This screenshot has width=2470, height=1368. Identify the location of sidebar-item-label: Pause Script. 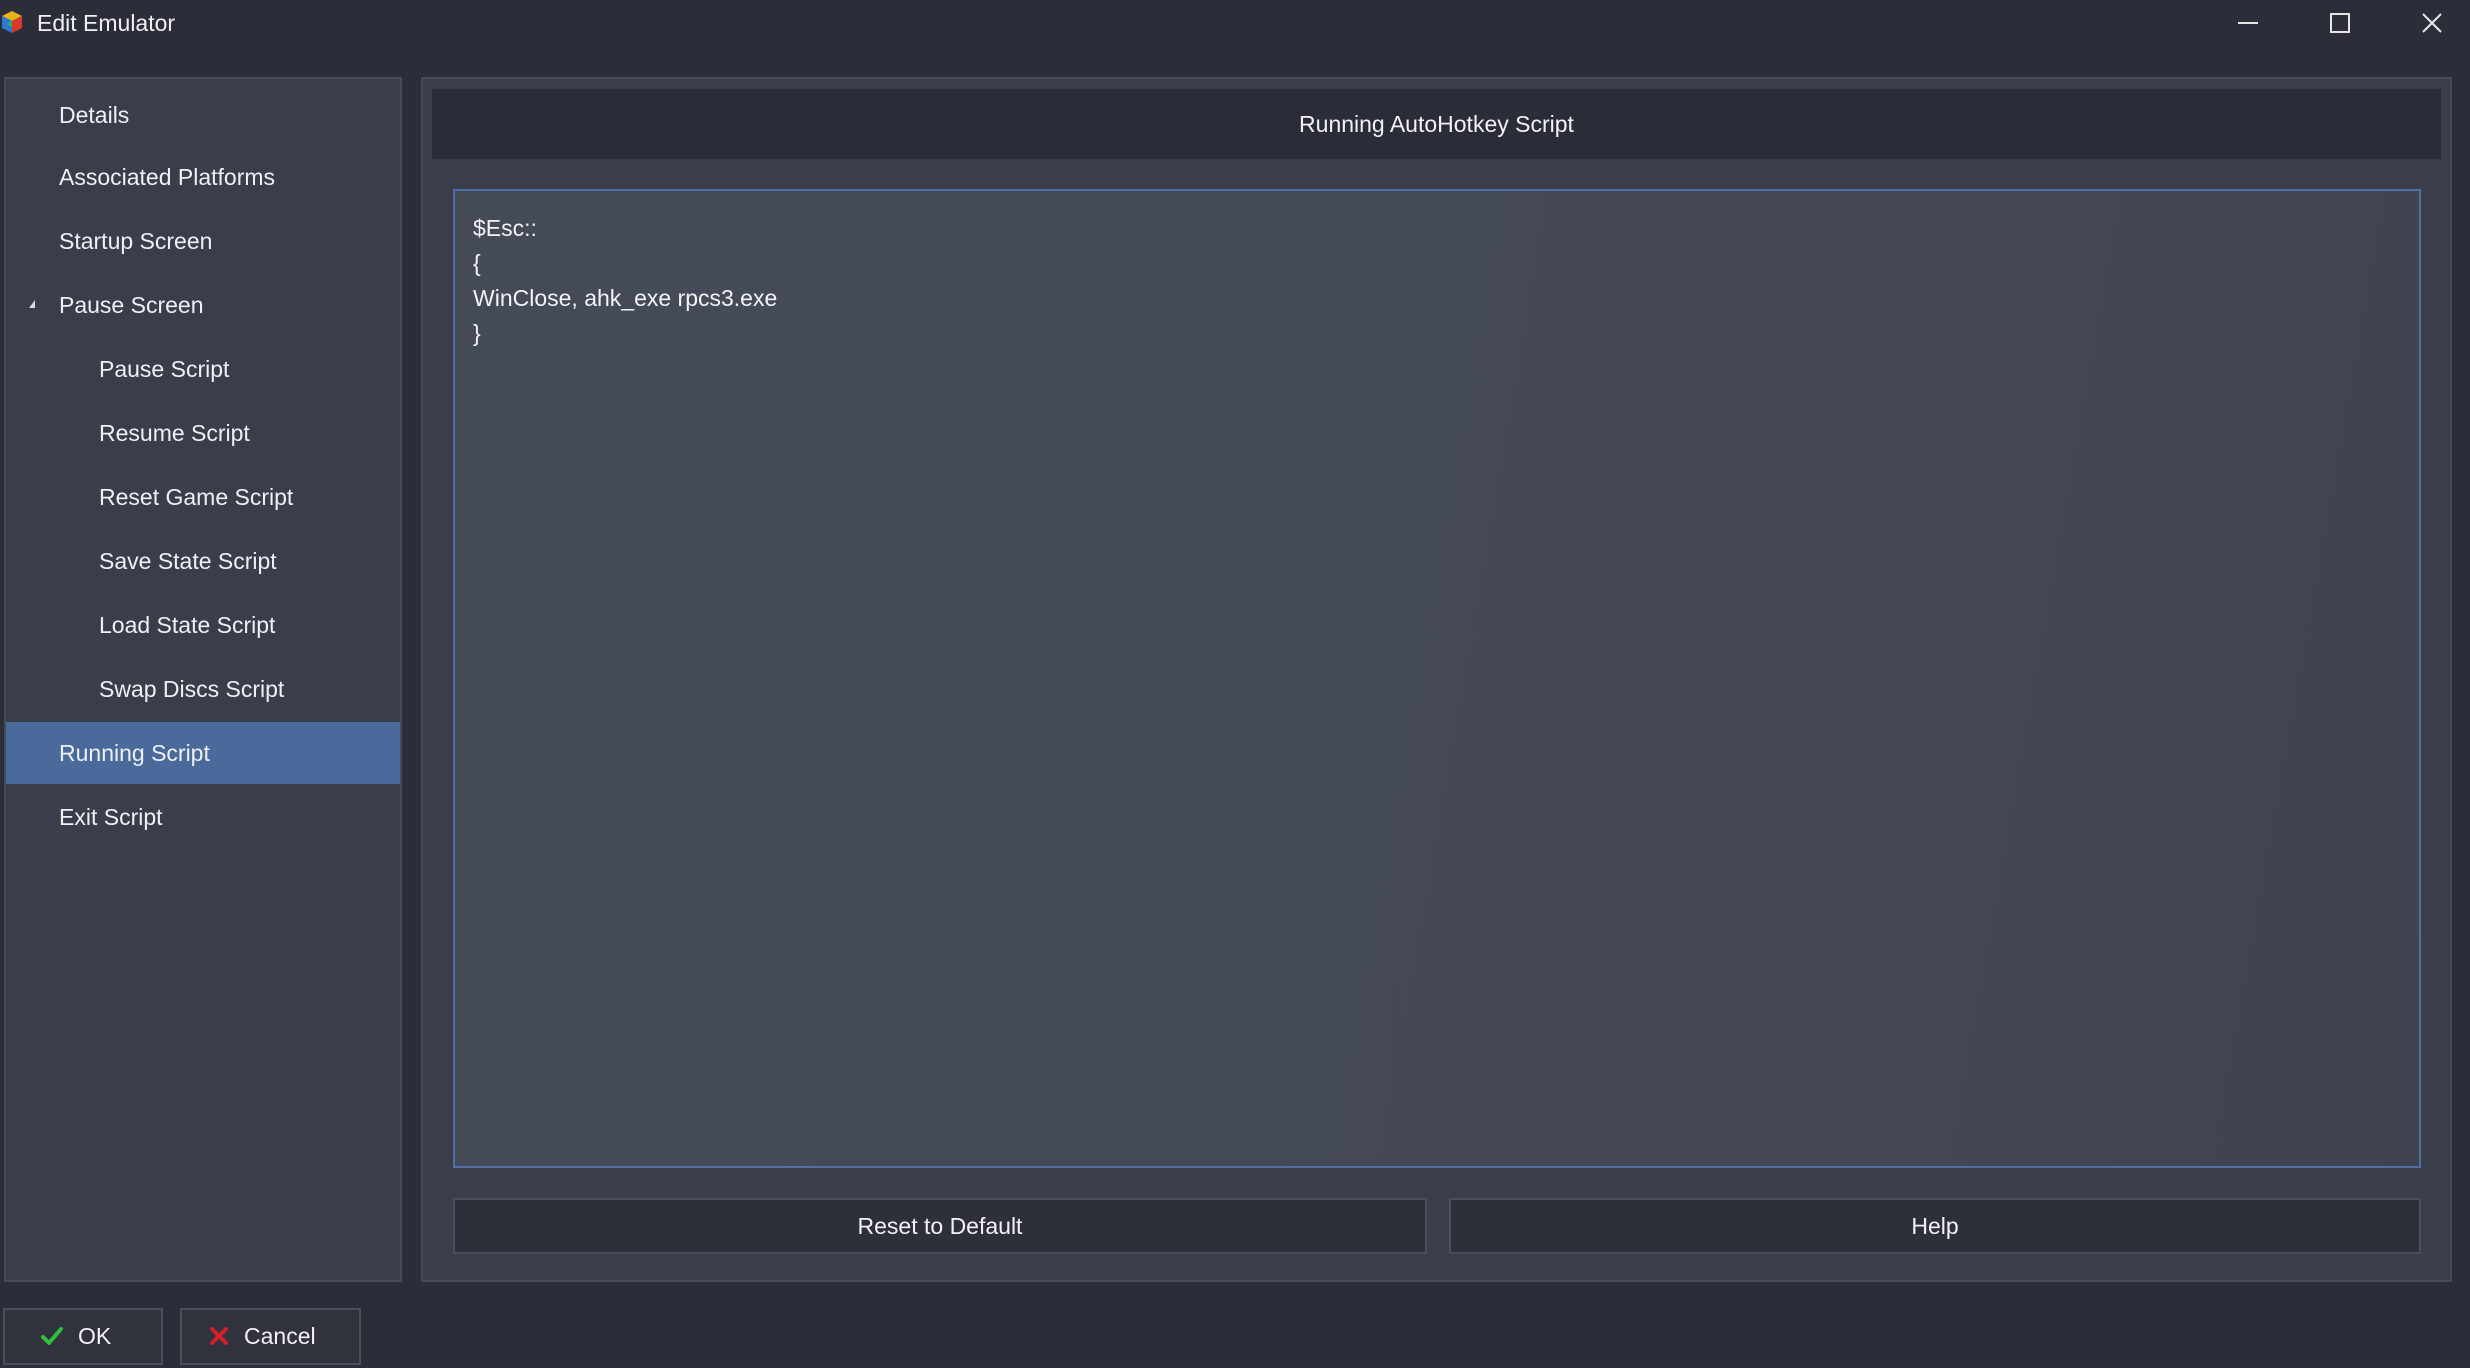
(164, 369).